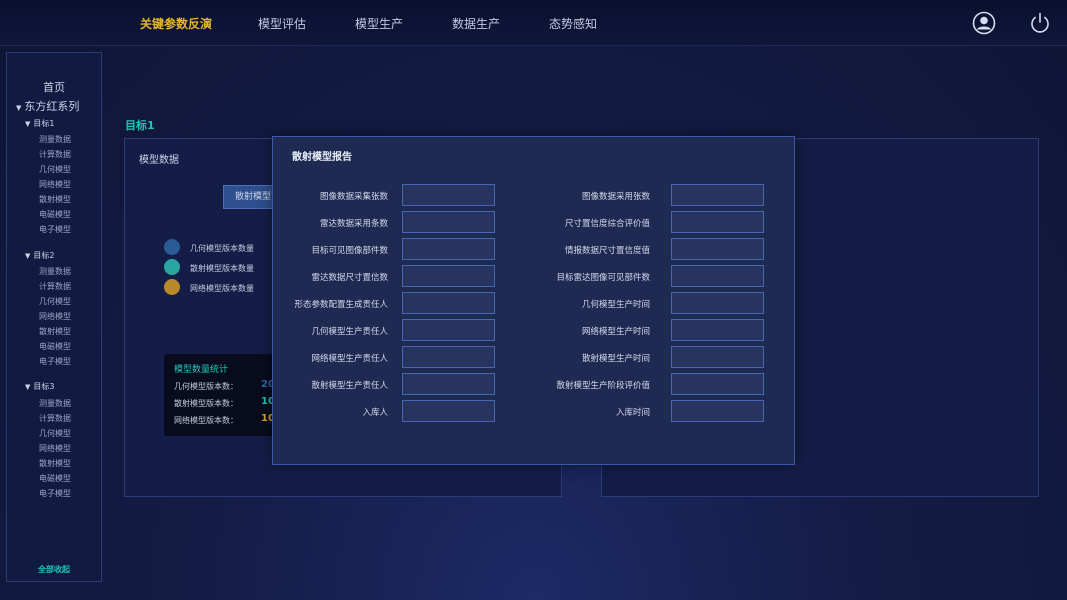 The image size is (1067, 600). I want to click on scatter-owner-input, so click(448, 384).